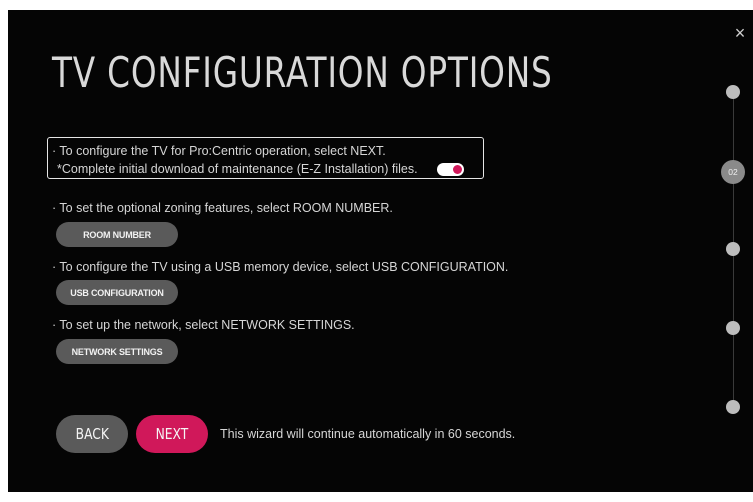 This screenshot has height=502, width=753. I want to click on page-title: TV CONFIGURATION OPTIONS, so click(302, 72).